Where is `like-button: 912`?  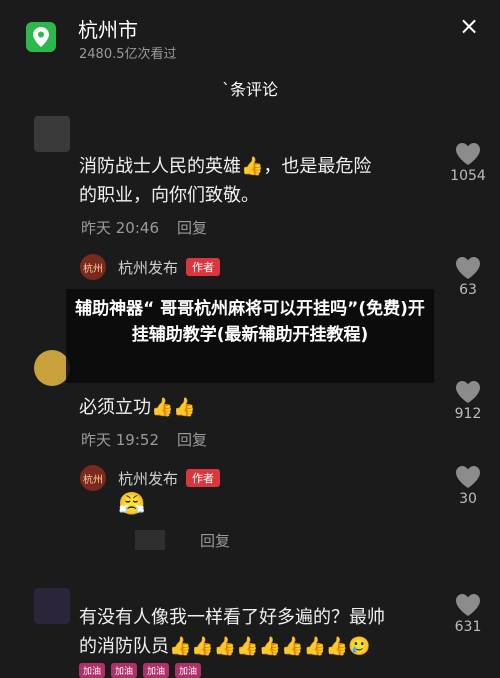 like-button: 912 is located at coordinates (468, 401).